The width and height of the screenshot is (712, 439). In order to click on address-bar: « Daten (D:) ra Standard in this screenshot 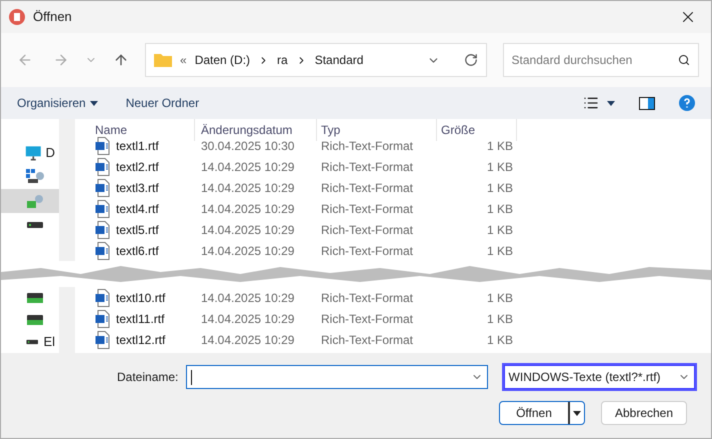, I will do `click(316, 60)`.